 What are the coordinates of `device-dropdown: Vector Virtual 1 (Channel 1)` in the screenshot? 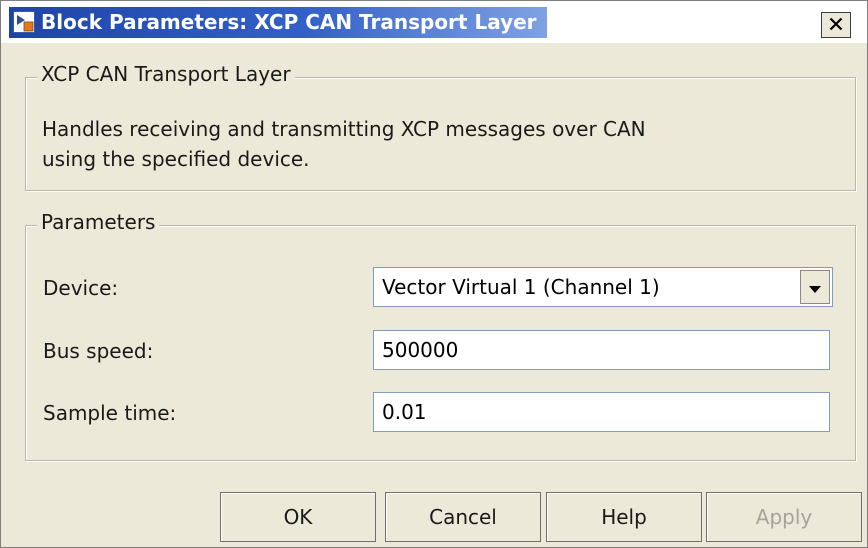 It's located at (603, 287).